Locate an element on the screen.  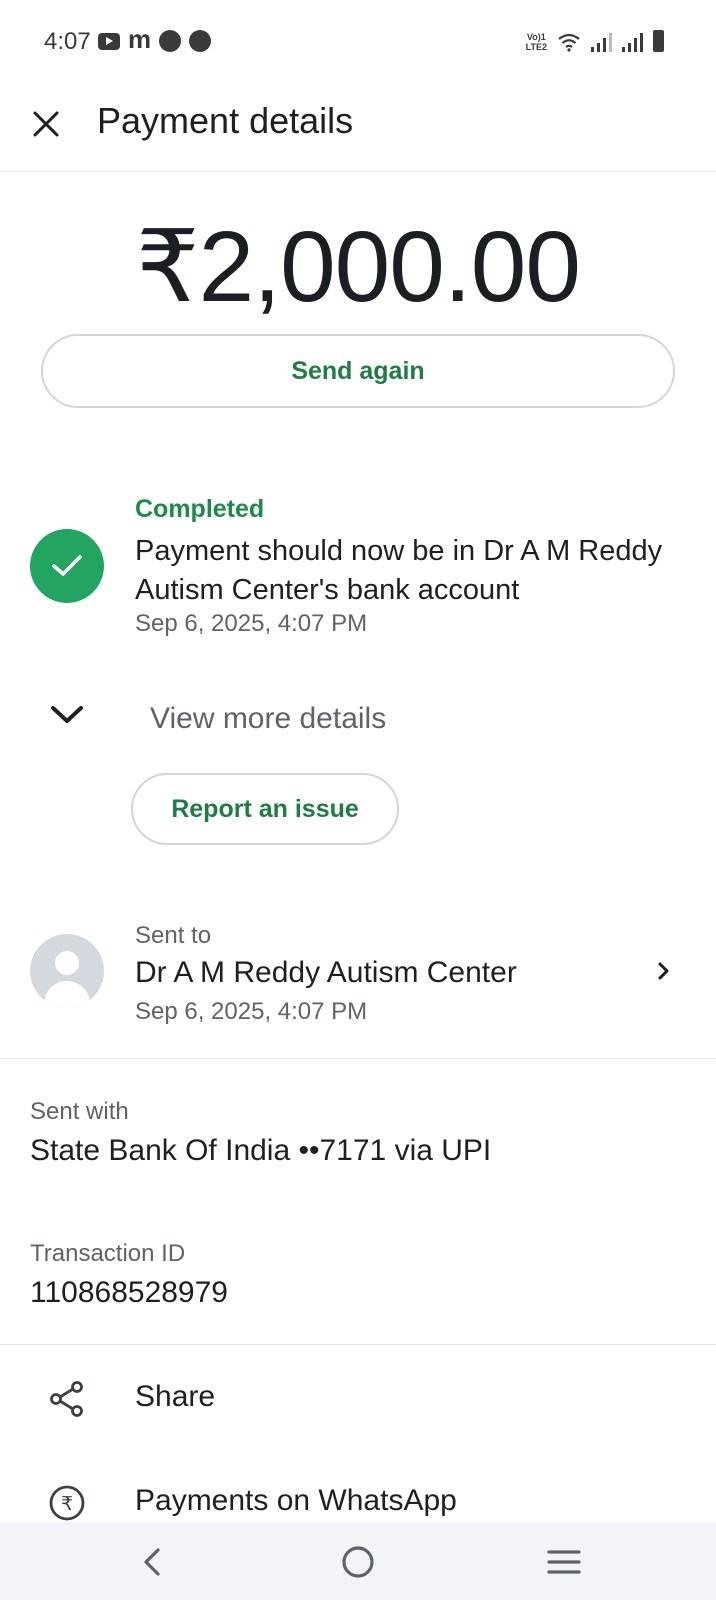
home-button is located at coordinates (358, 1562).